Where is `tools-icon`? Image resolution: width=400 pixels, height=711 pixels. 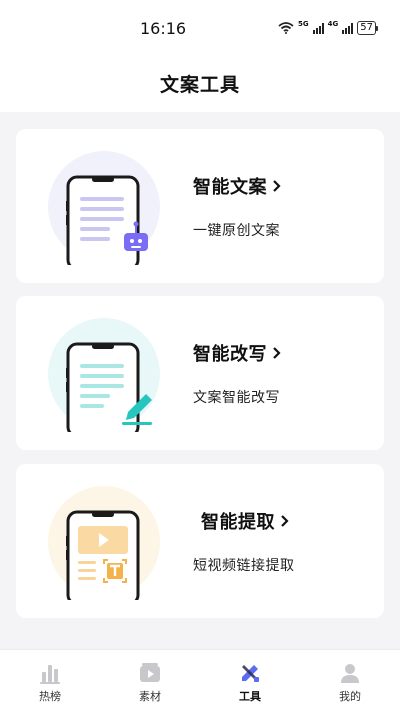
tools-icon is located at coordinates (250, 673).